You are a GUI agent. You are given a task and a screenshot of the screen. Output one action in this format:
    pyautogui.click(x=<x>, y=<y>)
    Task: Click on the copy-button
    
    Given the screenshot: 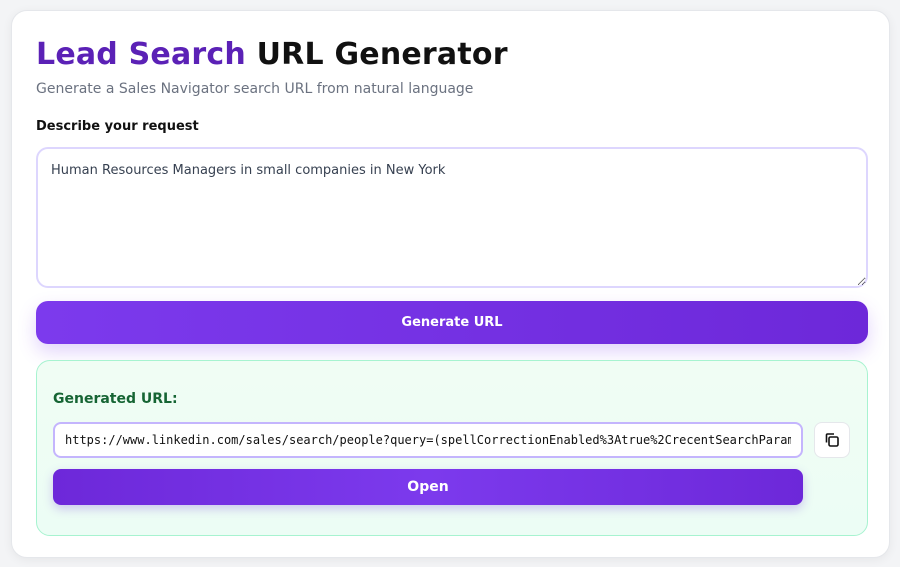 What is the action you would take?
    pyautogui.click(x=832, y=440)
    